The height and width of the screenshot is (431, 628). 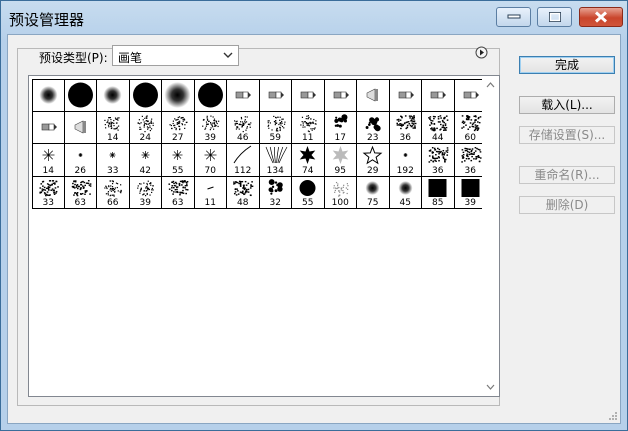 I want to click on brush-preset-cell: 23, so click(x=373, y=127).